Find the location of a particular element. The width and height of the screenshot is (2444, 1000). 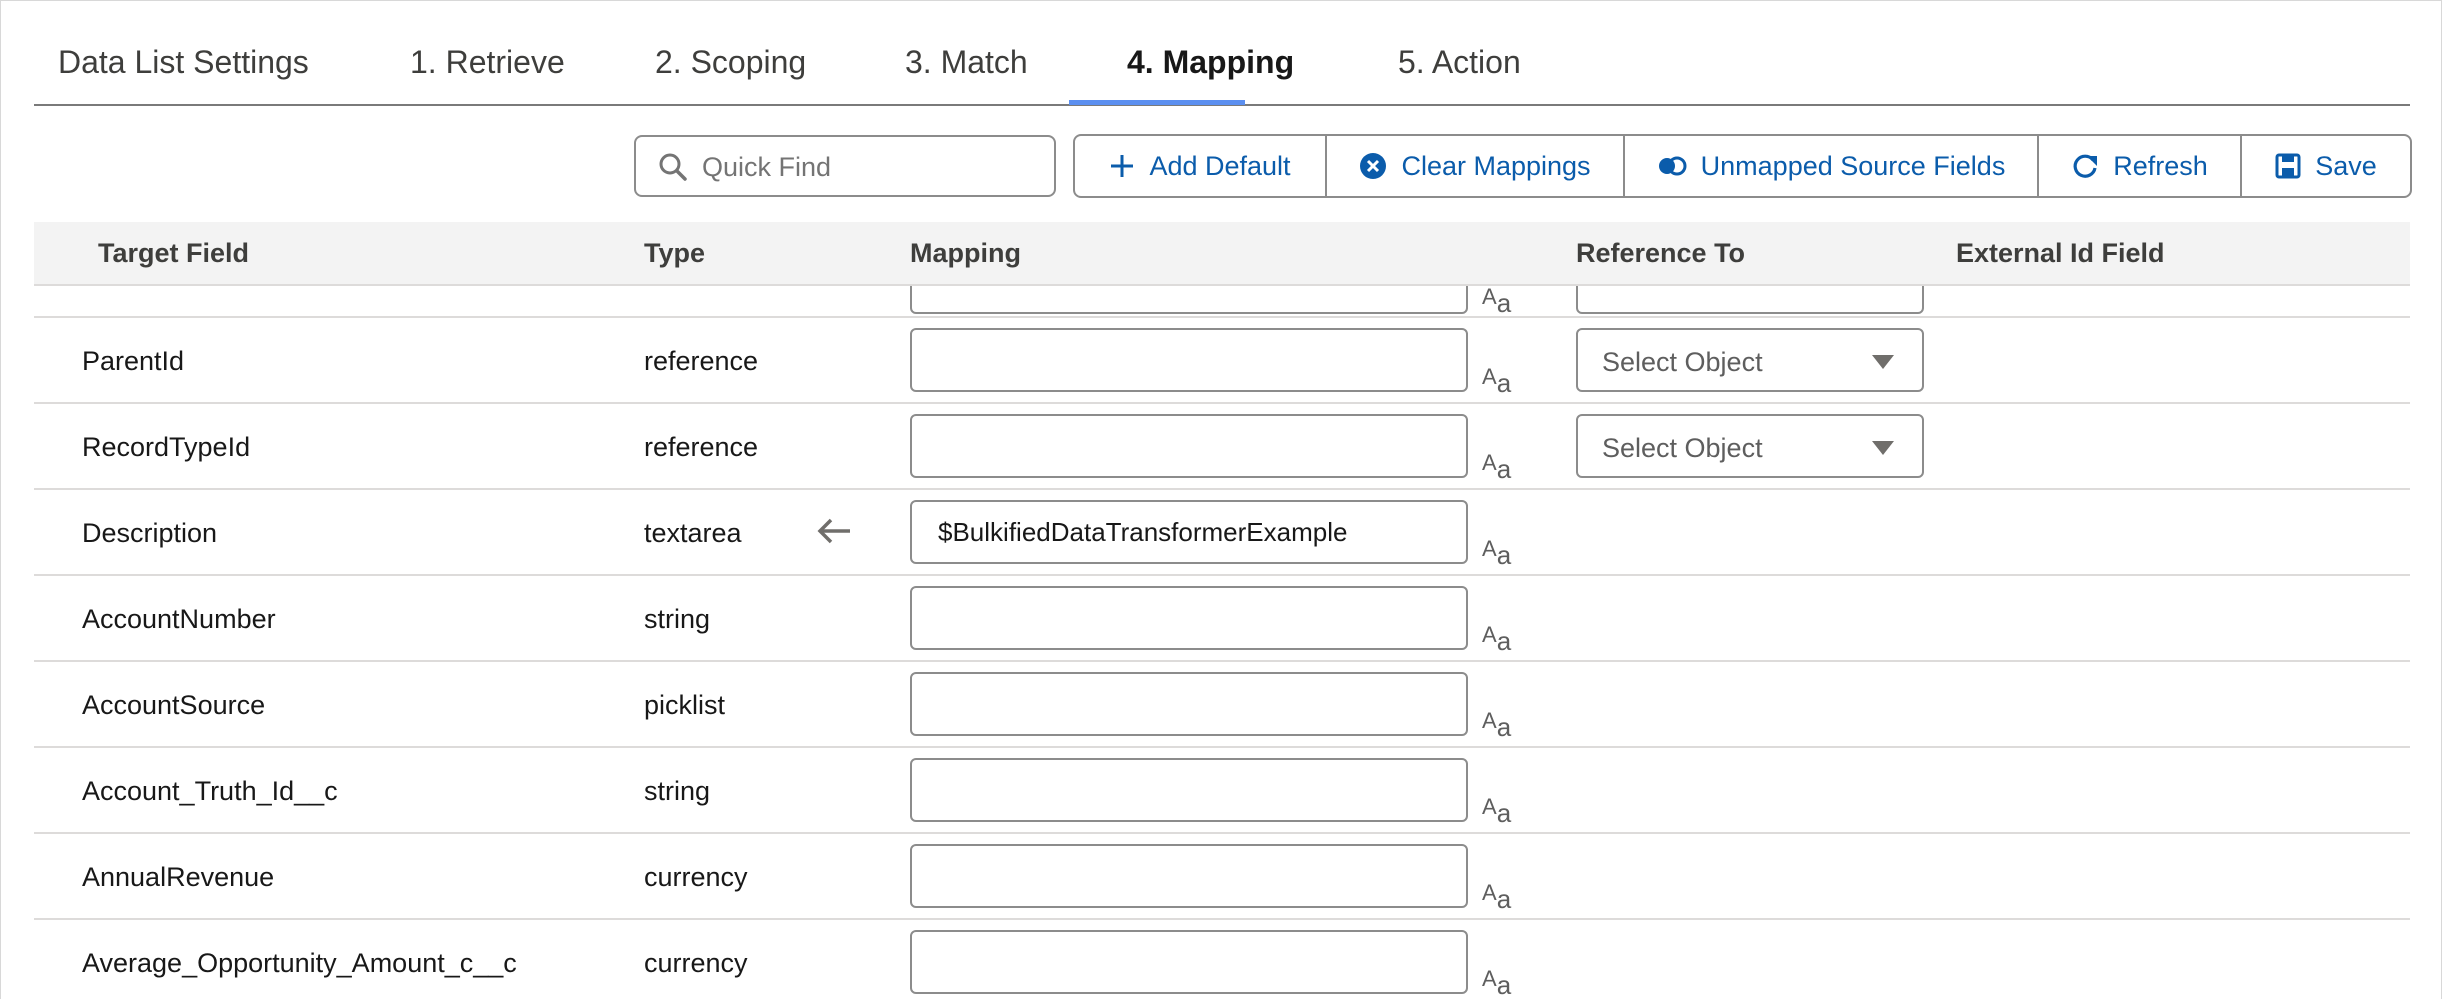

tab-action: 5. Action is located at coordinates (1459, 62).